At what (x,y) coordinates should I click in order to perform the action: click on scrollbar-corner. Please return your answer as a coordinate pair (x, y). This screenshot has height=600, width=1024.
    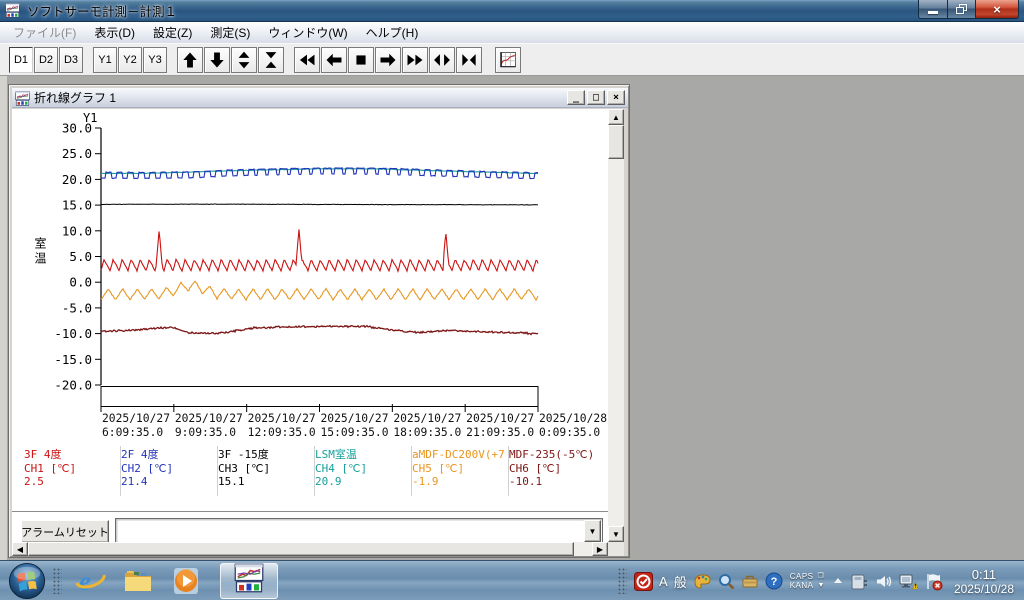
    Looking at the image, I should click on (616, 549).